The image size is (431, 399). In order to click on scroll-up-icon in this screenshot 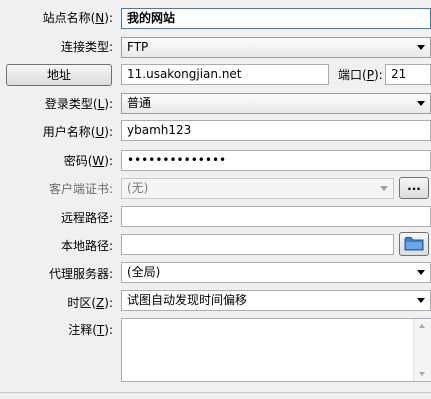, I will do `click(422, 326)`.